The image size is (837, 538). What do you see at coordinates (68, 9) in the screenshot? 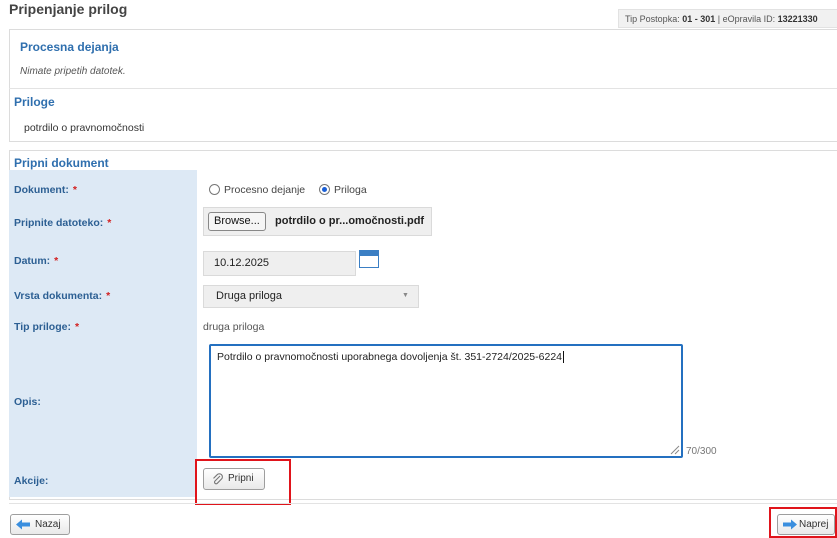
I see `page-title: Pripenjanje prilog` at bounding box center [68, 9].